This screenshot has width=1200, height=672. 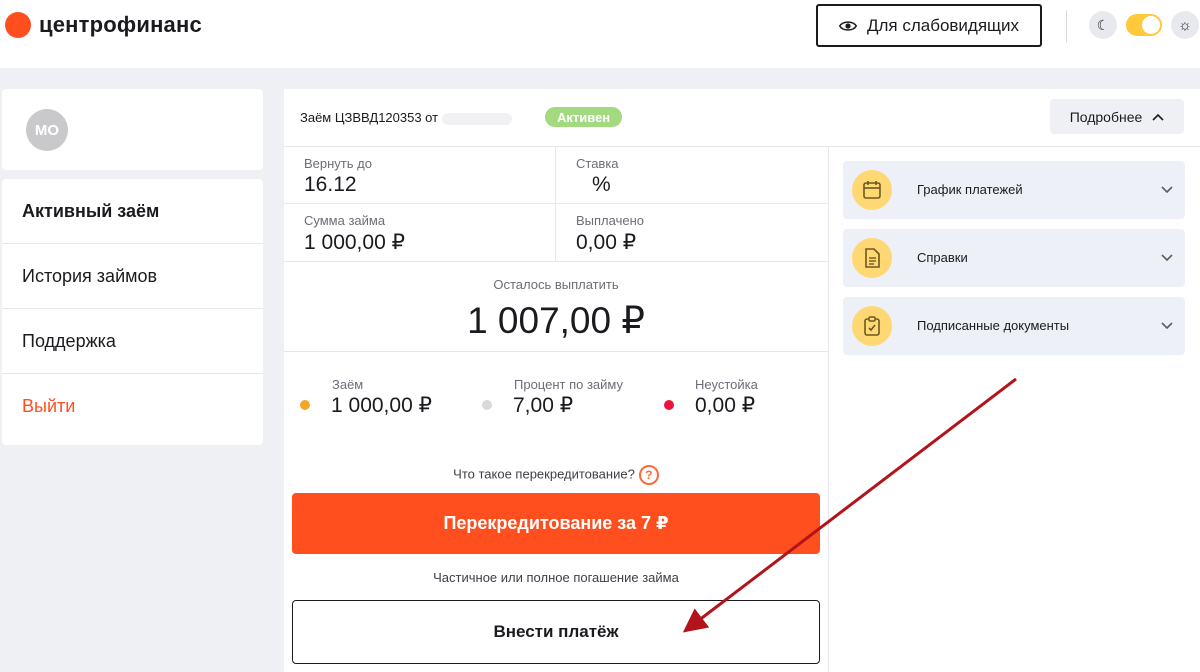 What do you see at coordinates (132, 211) in the screenshot?
I see `sidebar-item-active-loan: Активный заём` at bounding box center [132, 211].